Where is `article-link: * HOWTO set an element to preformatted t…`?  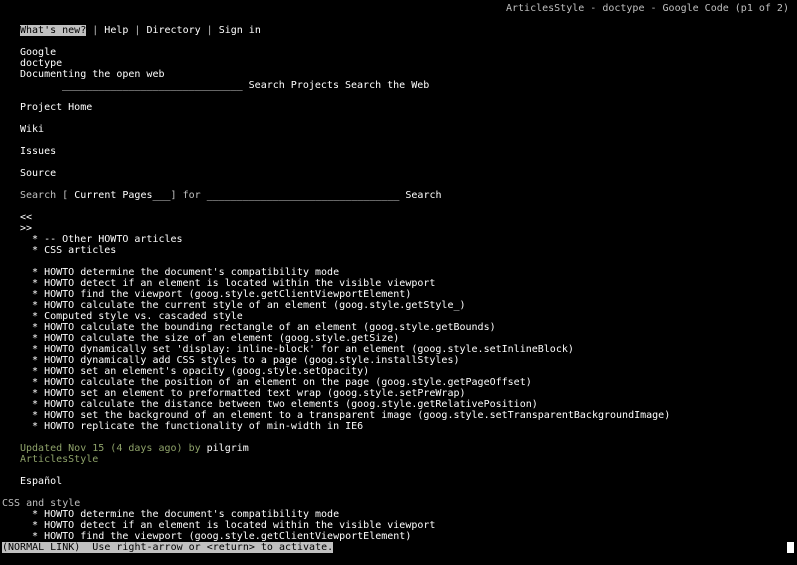 article-link: * HOWTO set an element to preformatted t… is located at coordinates (243, 393).